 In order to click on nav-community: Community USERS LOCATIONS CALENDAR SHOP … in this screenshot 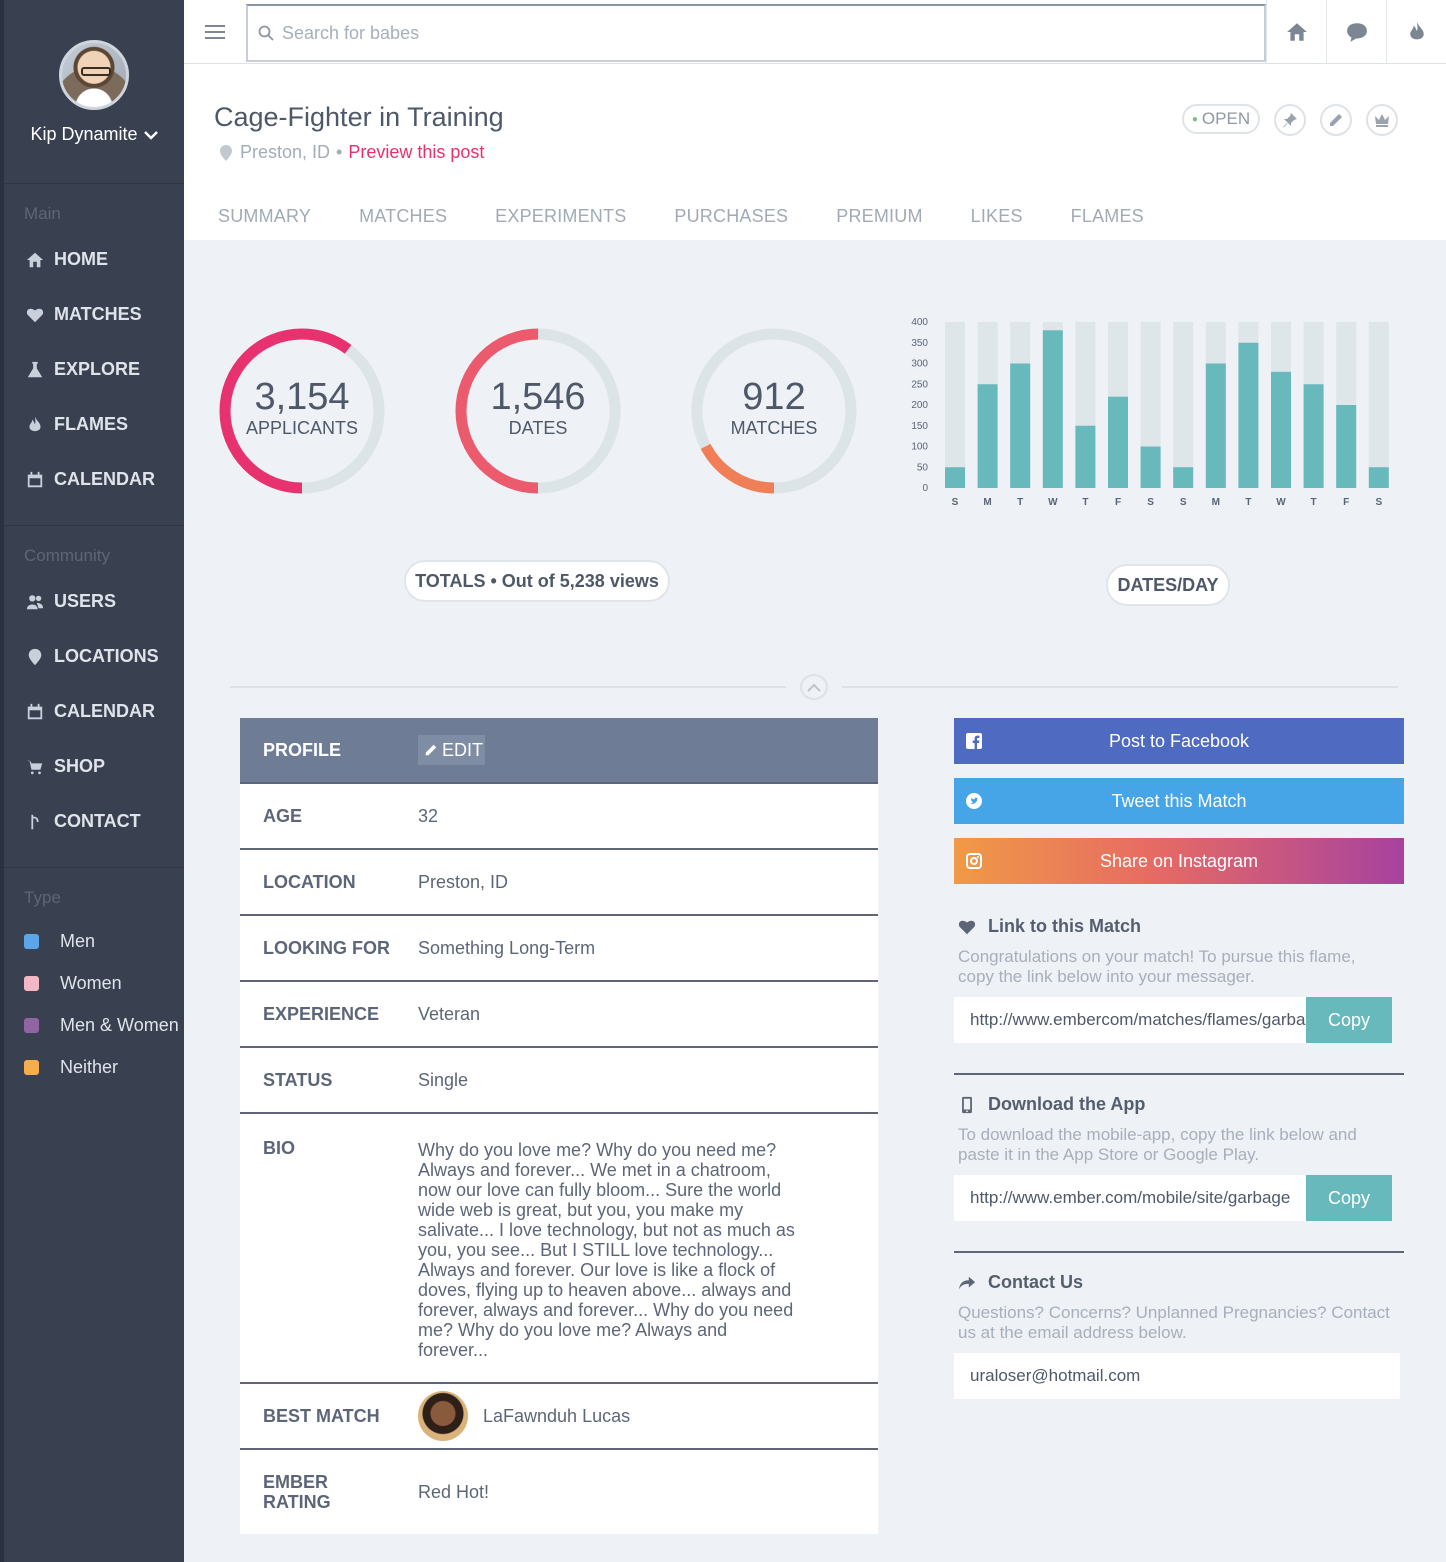, I will do `click(94, 697)`.